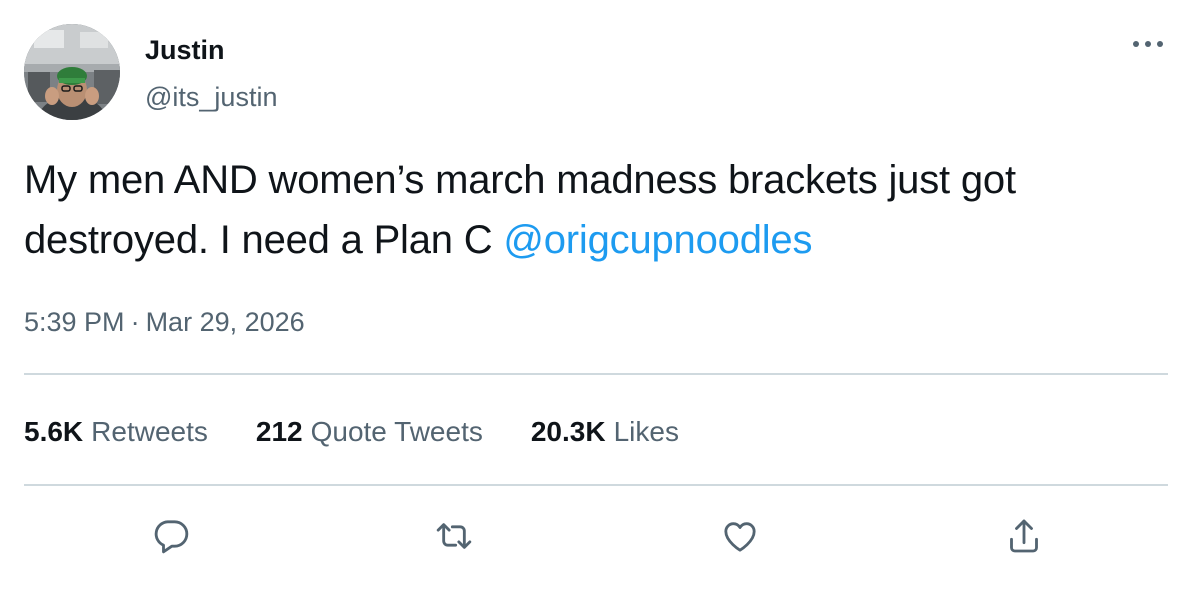 The image size is (1192, 606). What do you see at coordinates (149, 431) in the screenshot?
I see `retweets-label: Retweets` at bounding box center [149, 431].